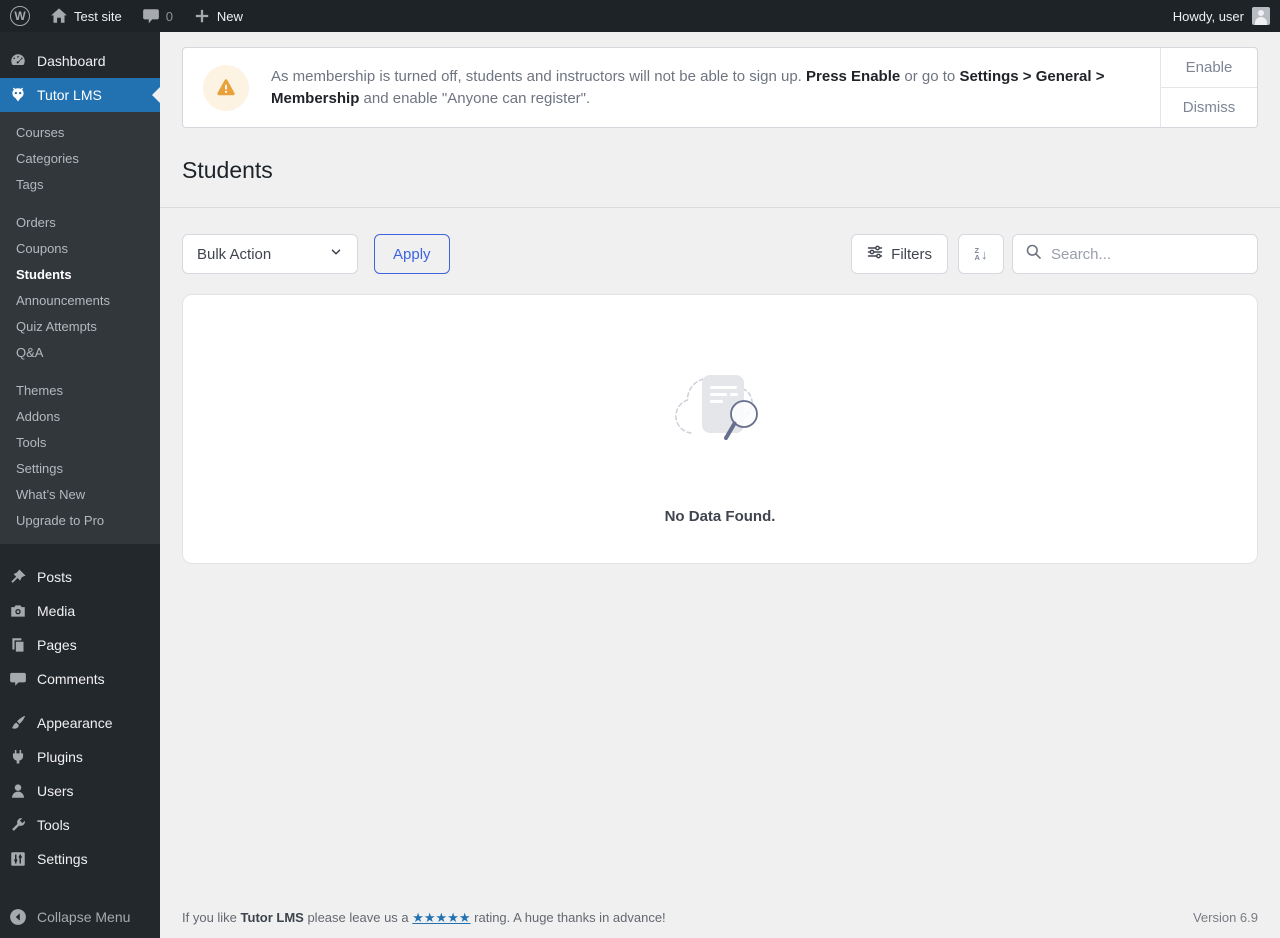 Image resolution: width=1280 pixels, height=938 pixels. I want to click on menu-separator, so click(80, 701).